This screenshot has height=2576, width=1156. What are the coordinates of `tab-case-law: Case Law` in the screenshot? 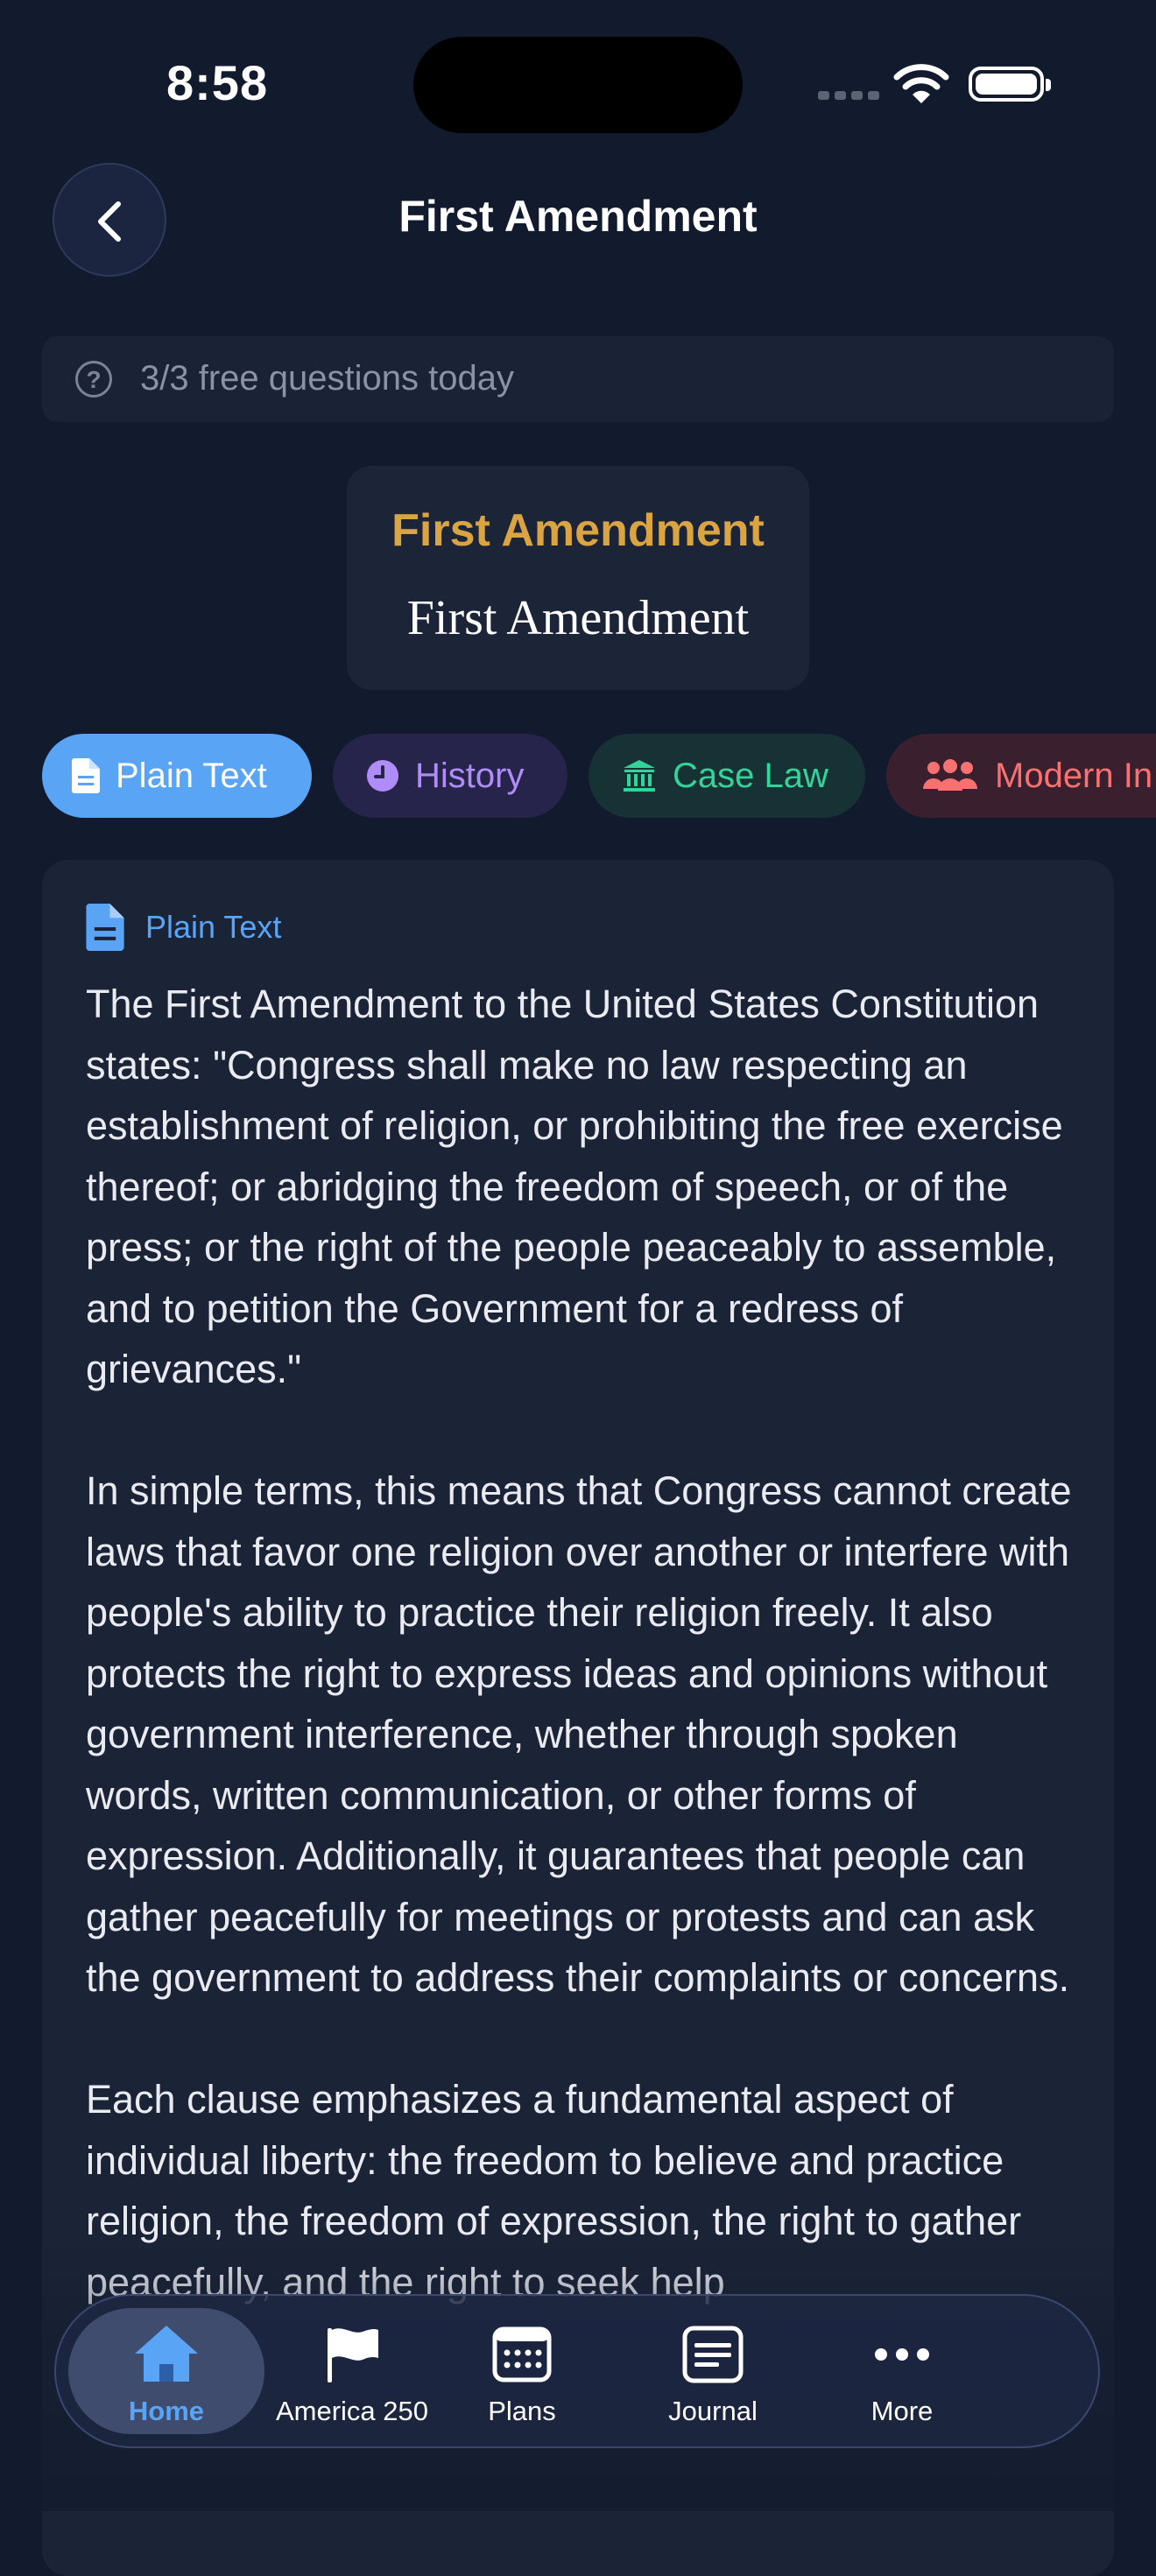 It's located at (727, 776).